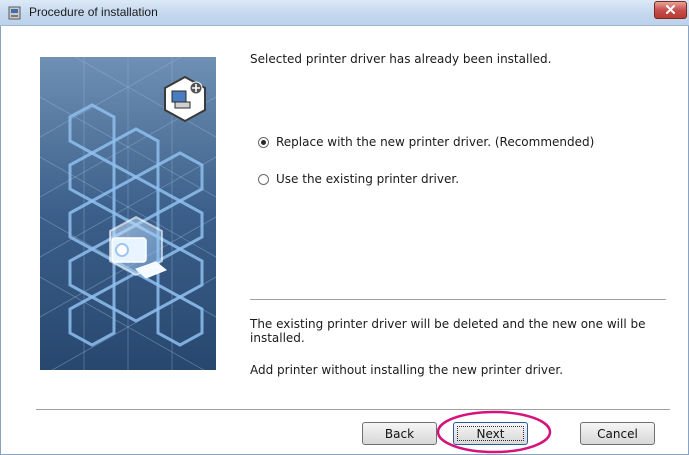  Describe the element at coordinates (399, 433) in the screenshot. I see `back-button: Back` at that location.